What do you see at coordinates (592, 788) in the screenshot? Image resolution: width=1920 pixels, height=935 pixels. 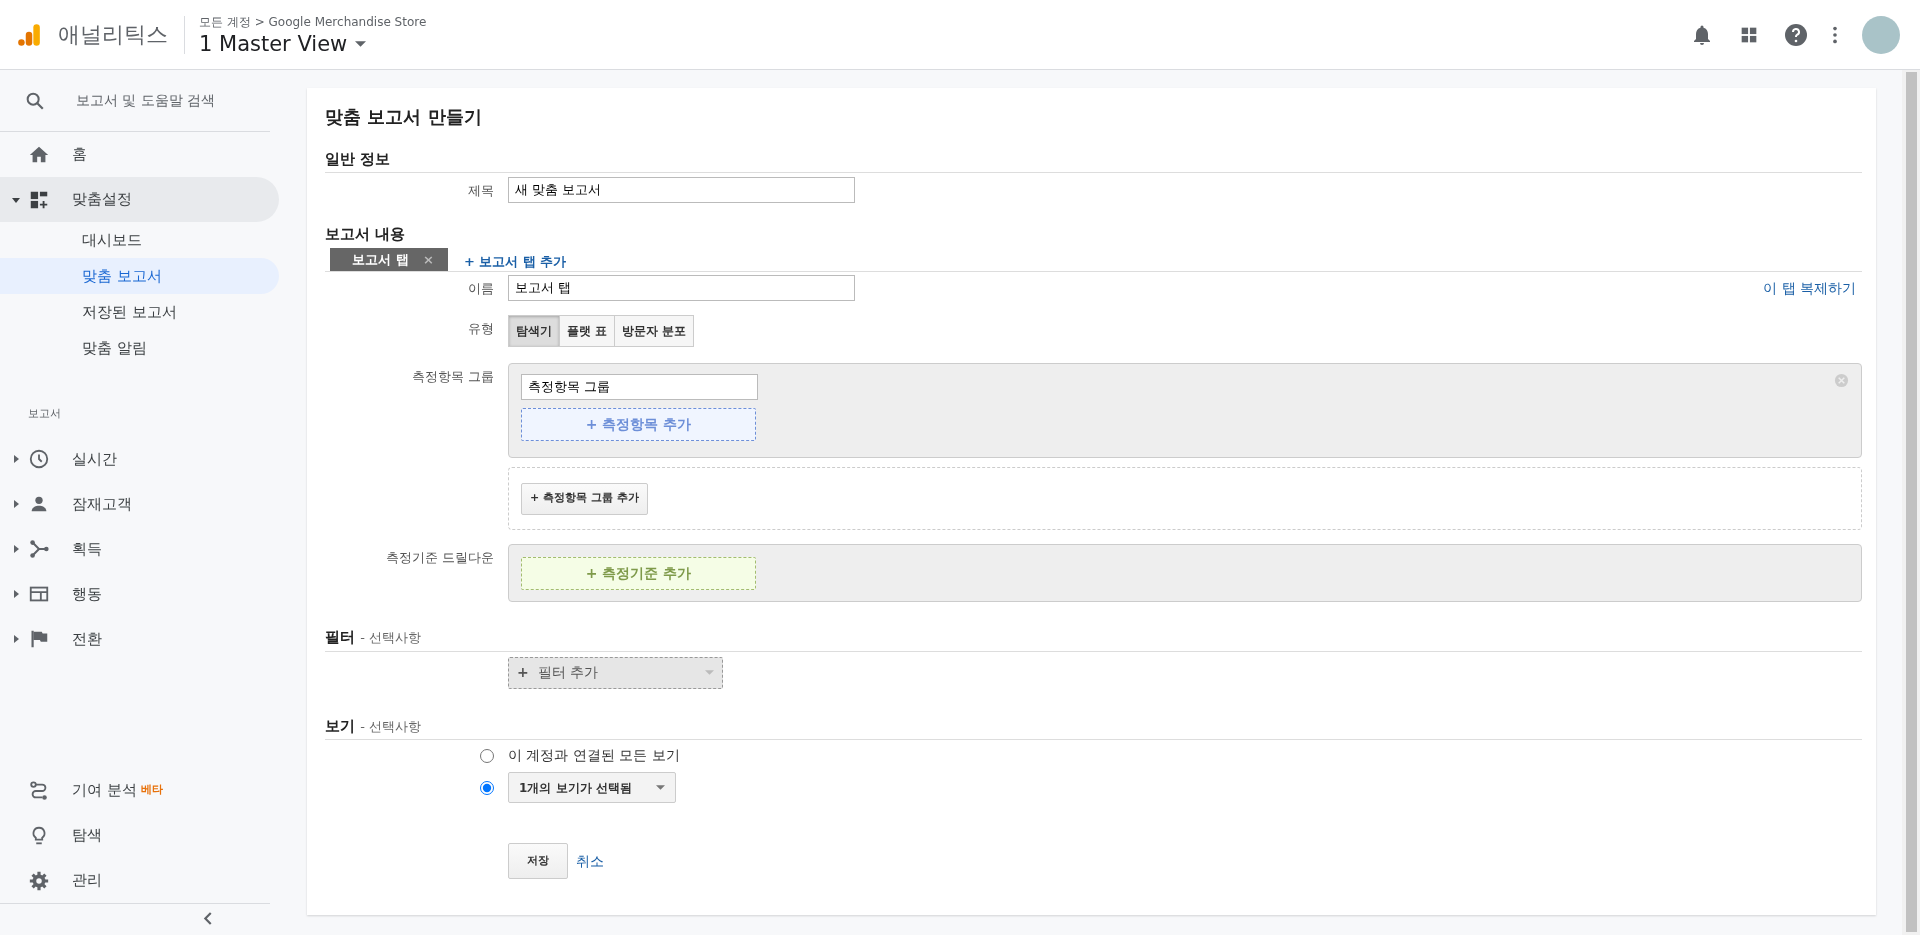 I see `view-dropdown: 1개의 보기가 선택됨` at bounding box center [592, 788].